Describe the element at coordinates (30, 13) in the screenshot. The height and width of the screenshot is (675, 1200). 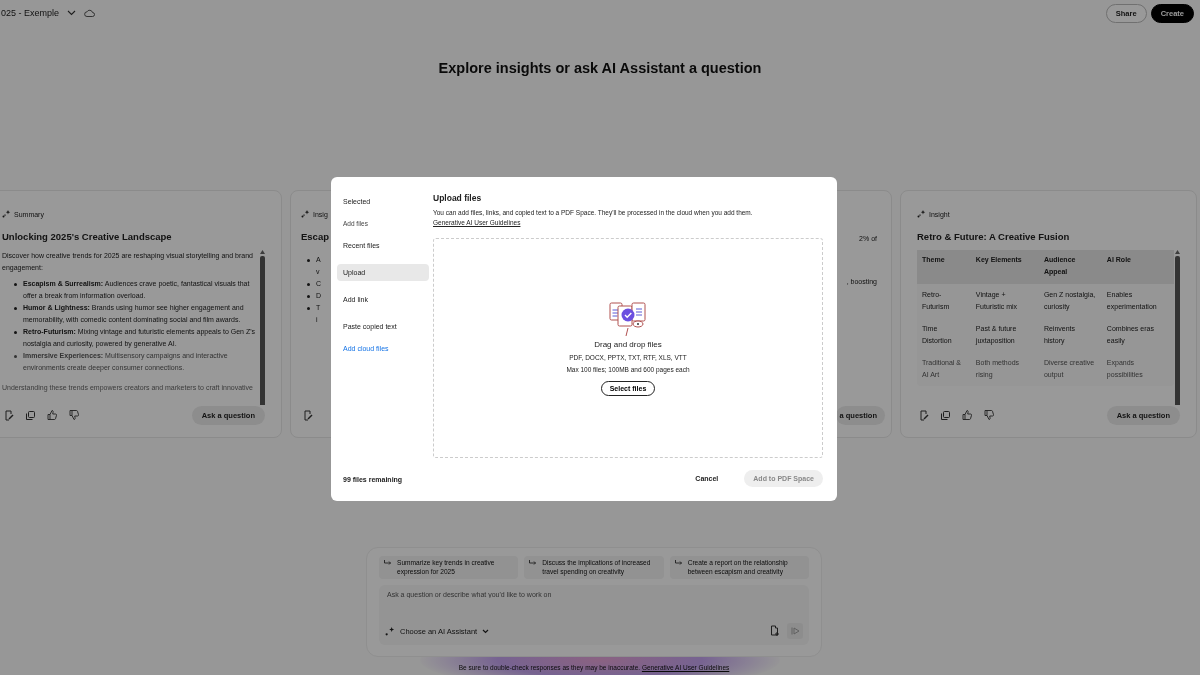
I see `document-title: 025 - Exemple` at that location.